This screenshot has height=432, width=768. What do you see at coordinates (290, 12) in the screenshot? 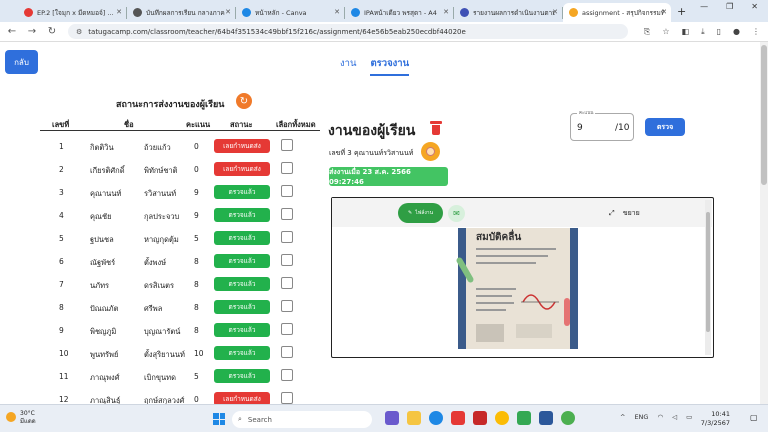
I see `browser-tab: หน้าหลัก - Canva ✕` at bounding box center [290, 12].